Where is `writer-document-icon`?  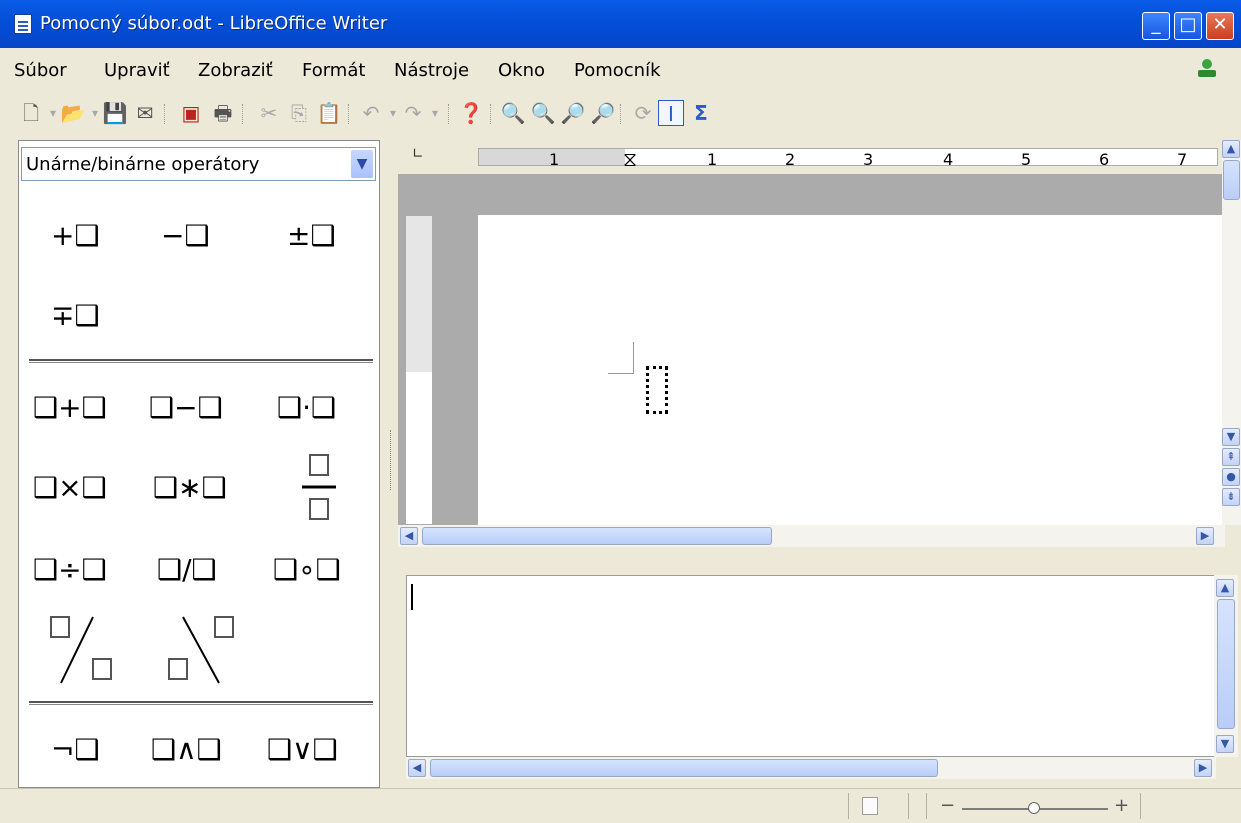 writer-document-icon is located at coordinates (23, 24).